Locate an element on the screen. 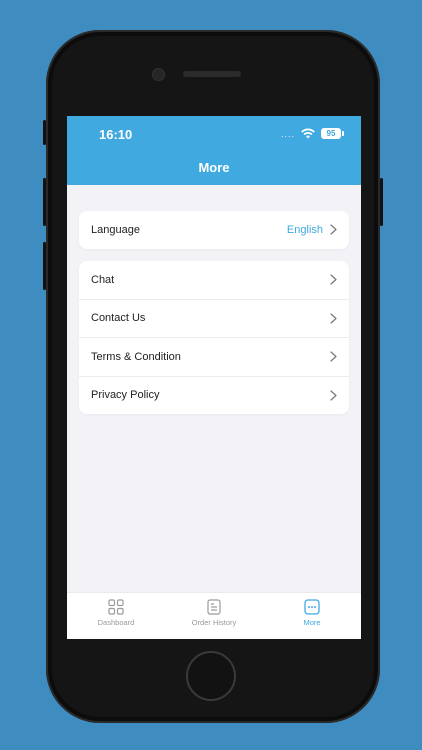 This screenshot has height=750, width=422. status-time: 16:10 is located at coordinates (116, 134).